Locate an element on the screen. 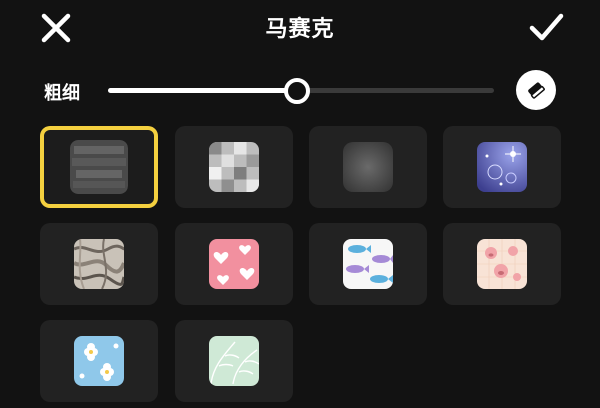 The width and height of the screenshot is (600, 408). blue-fish-thumbnail is located at coordinates (368, 264).